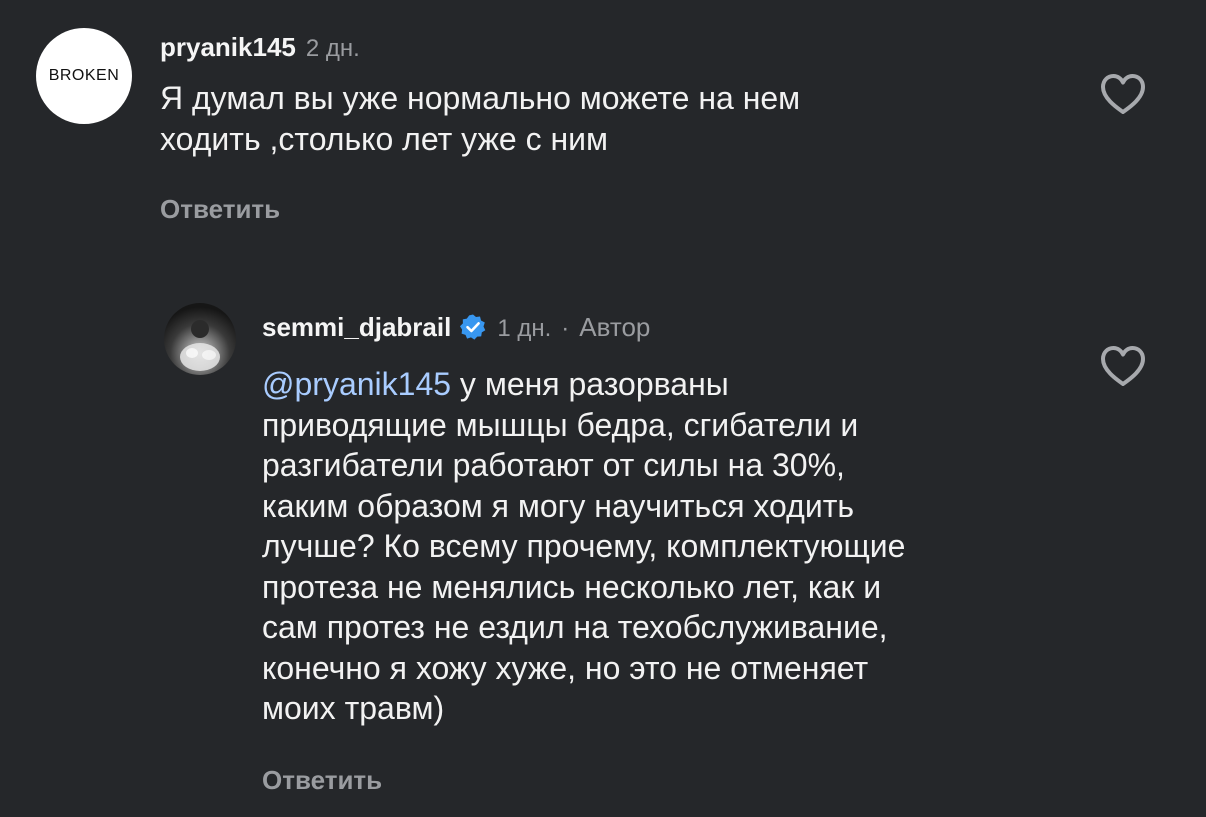  What do you see at coordinates (524, 329) in the screenshot?
I see `timestamp: 1 дн.` at bounding box center [524, 329].